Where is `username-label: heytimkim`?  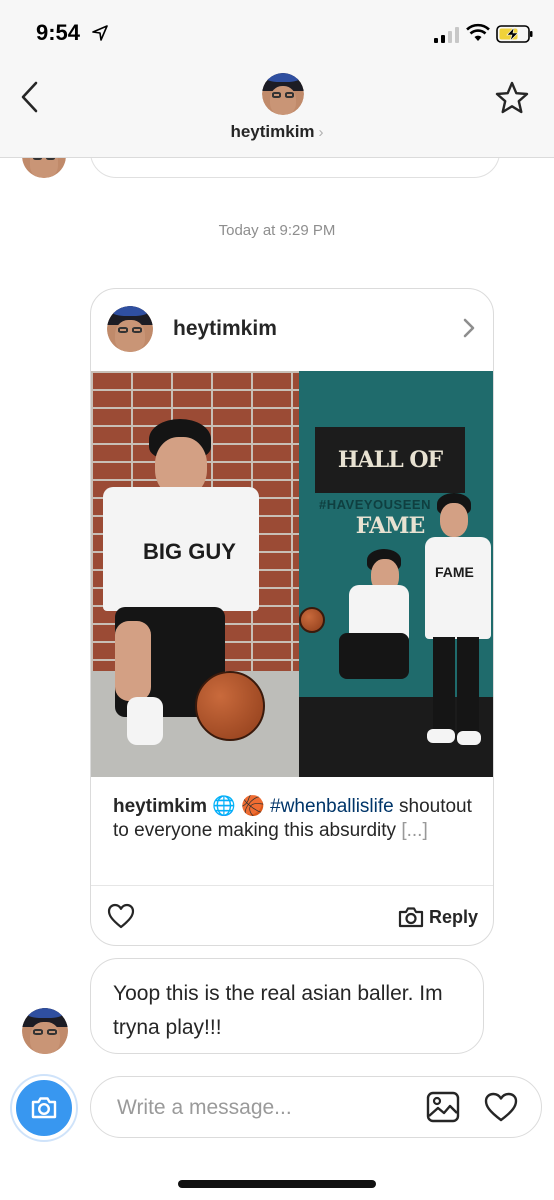 username-label: heytimkim is located at coordinates (272, 131).